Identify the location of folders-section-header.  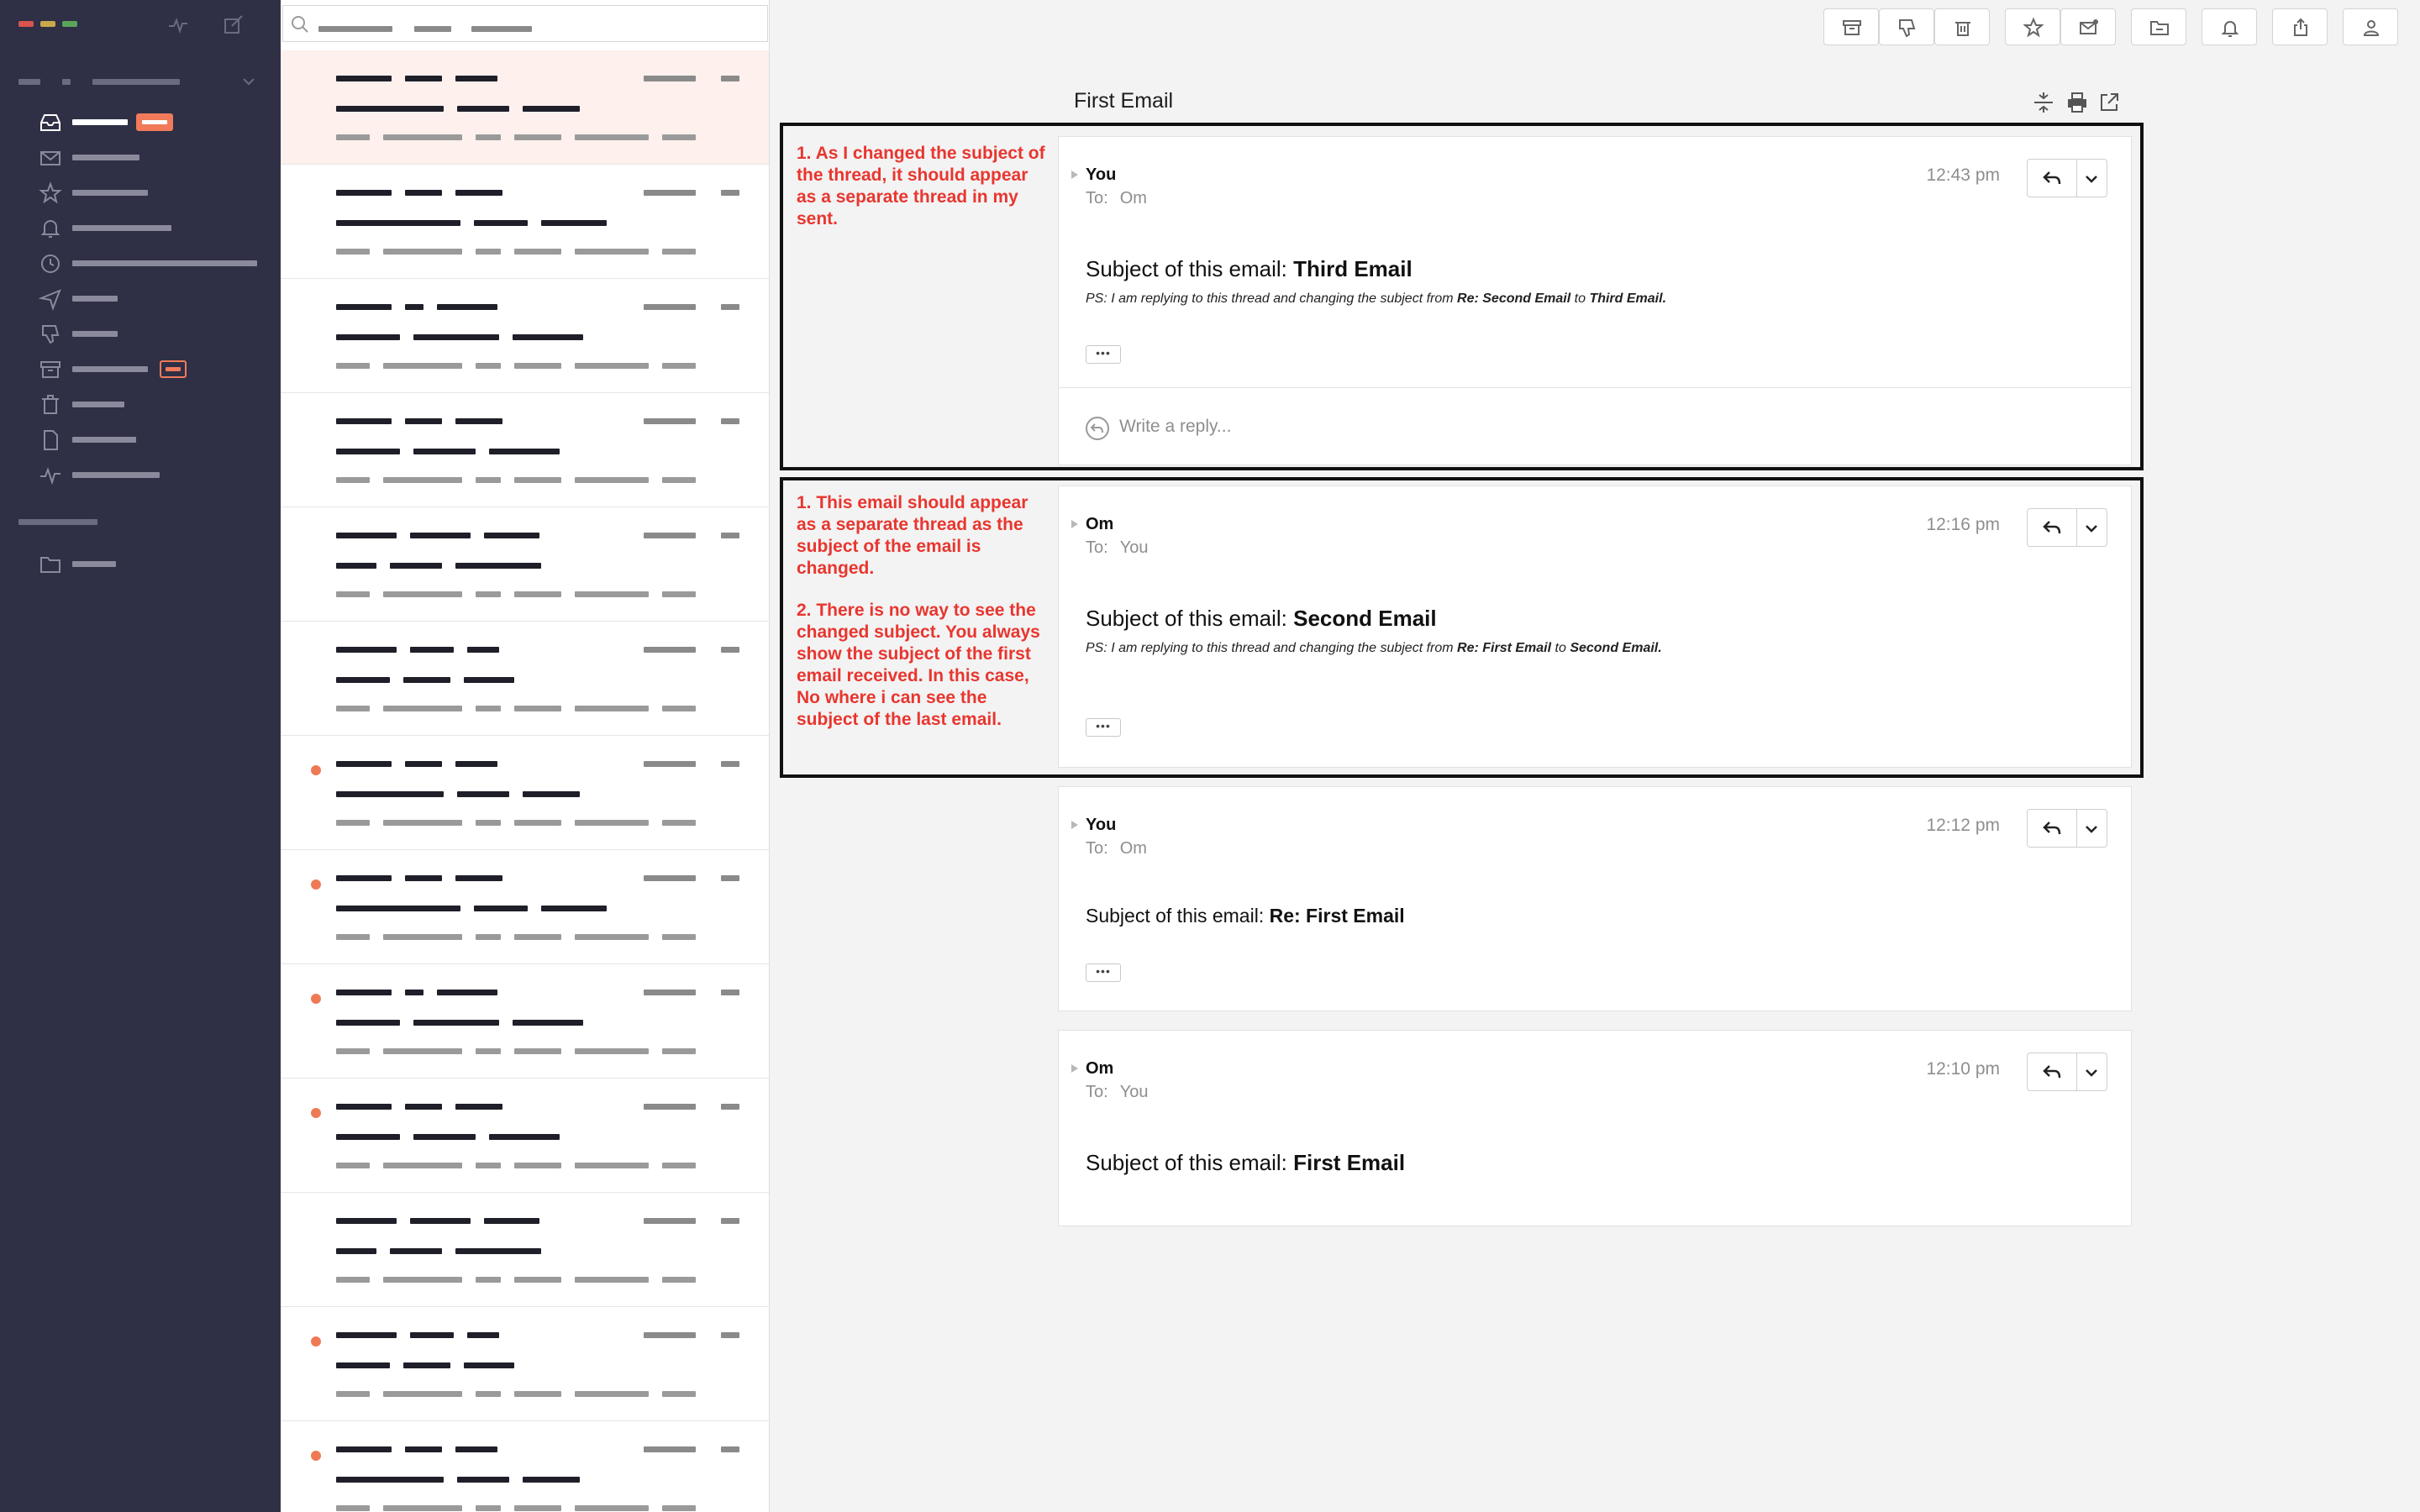
(58, 522).